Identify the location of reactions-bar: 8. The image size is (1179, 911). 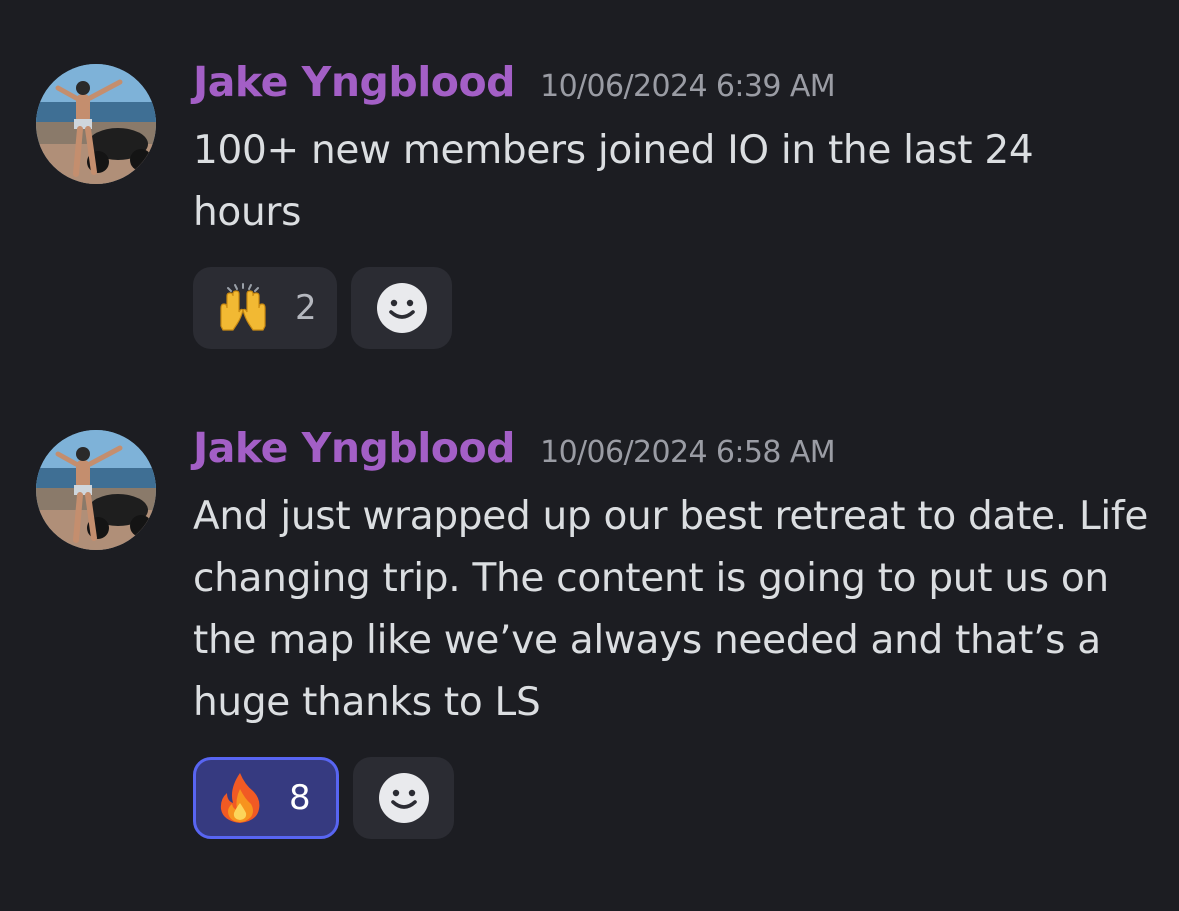
(323, 798).